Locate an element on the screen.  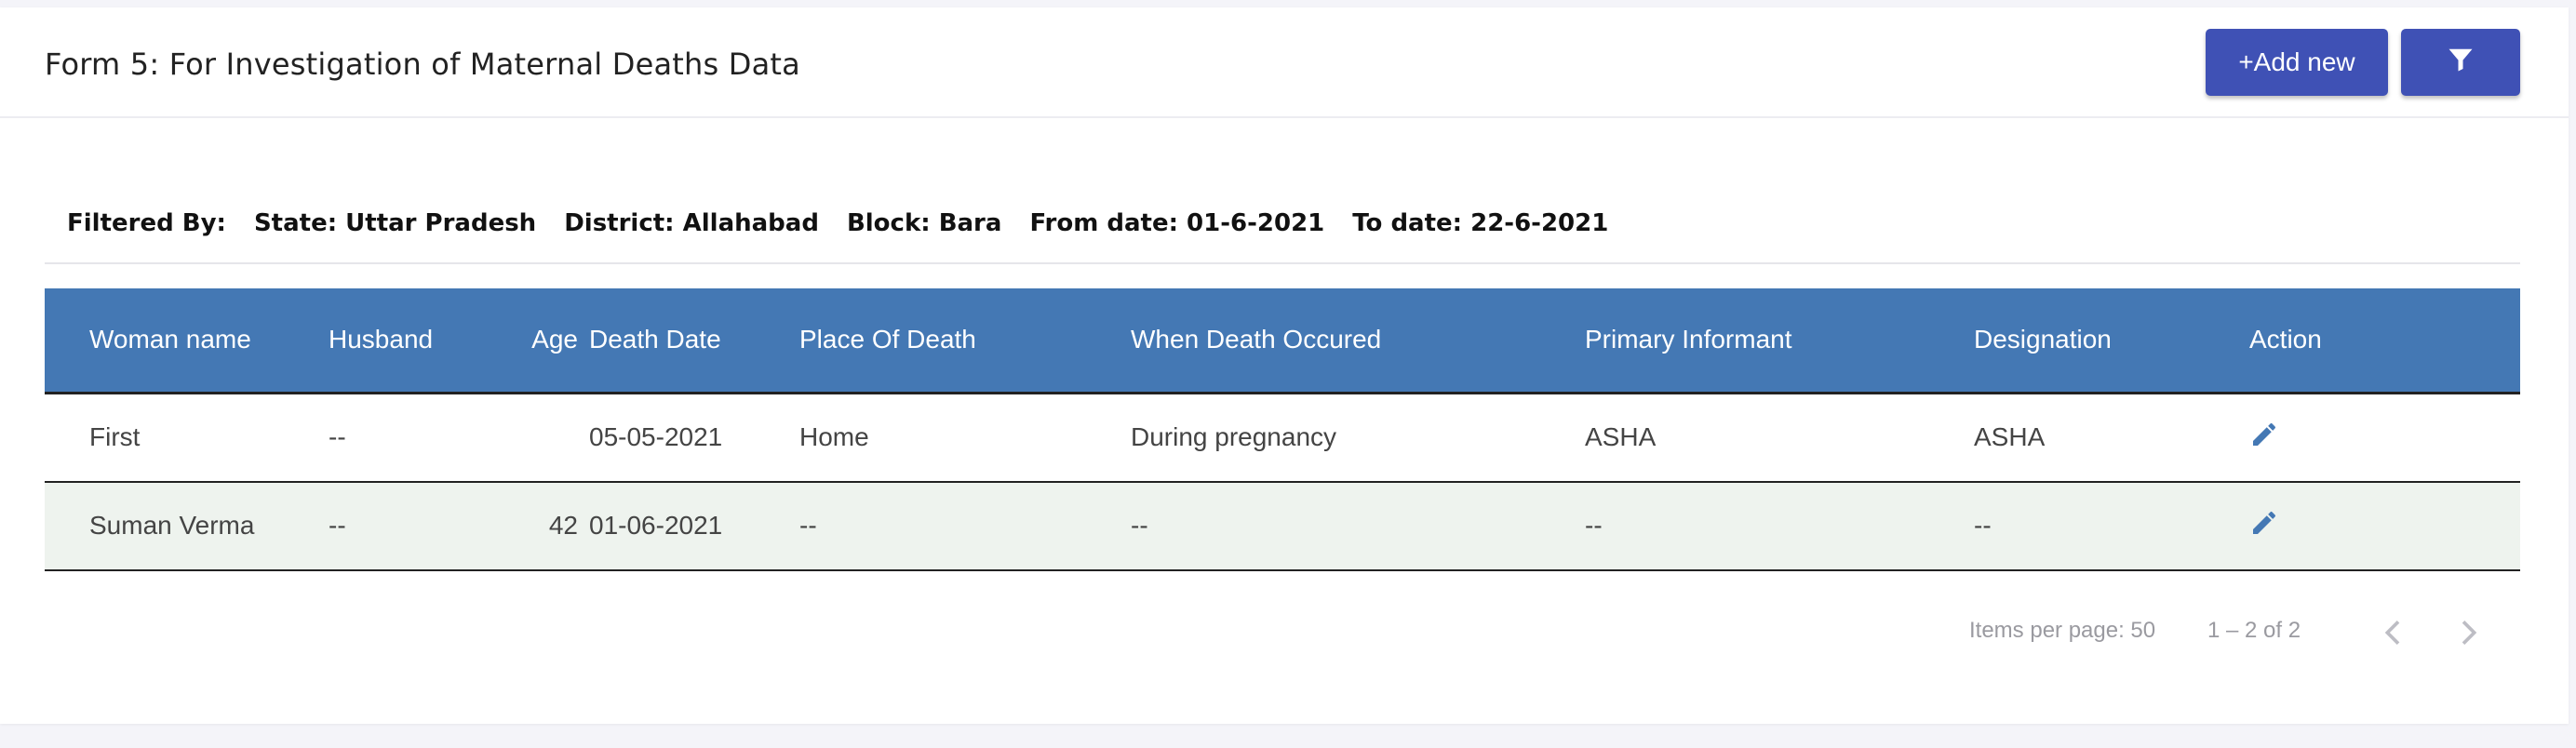
cell-when-death-occured: -- is located at coordinates (1358, 526).